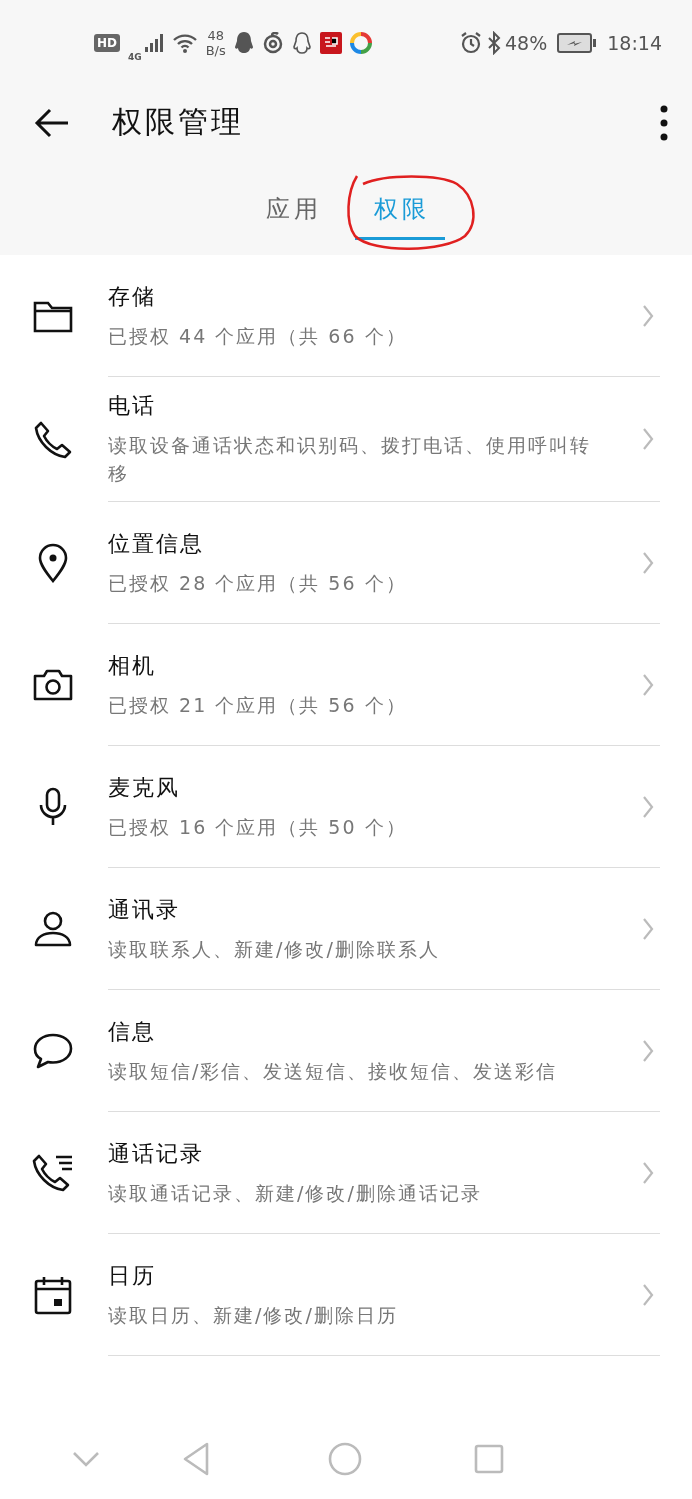  I want to click on camera-icon, so click(53, 685).